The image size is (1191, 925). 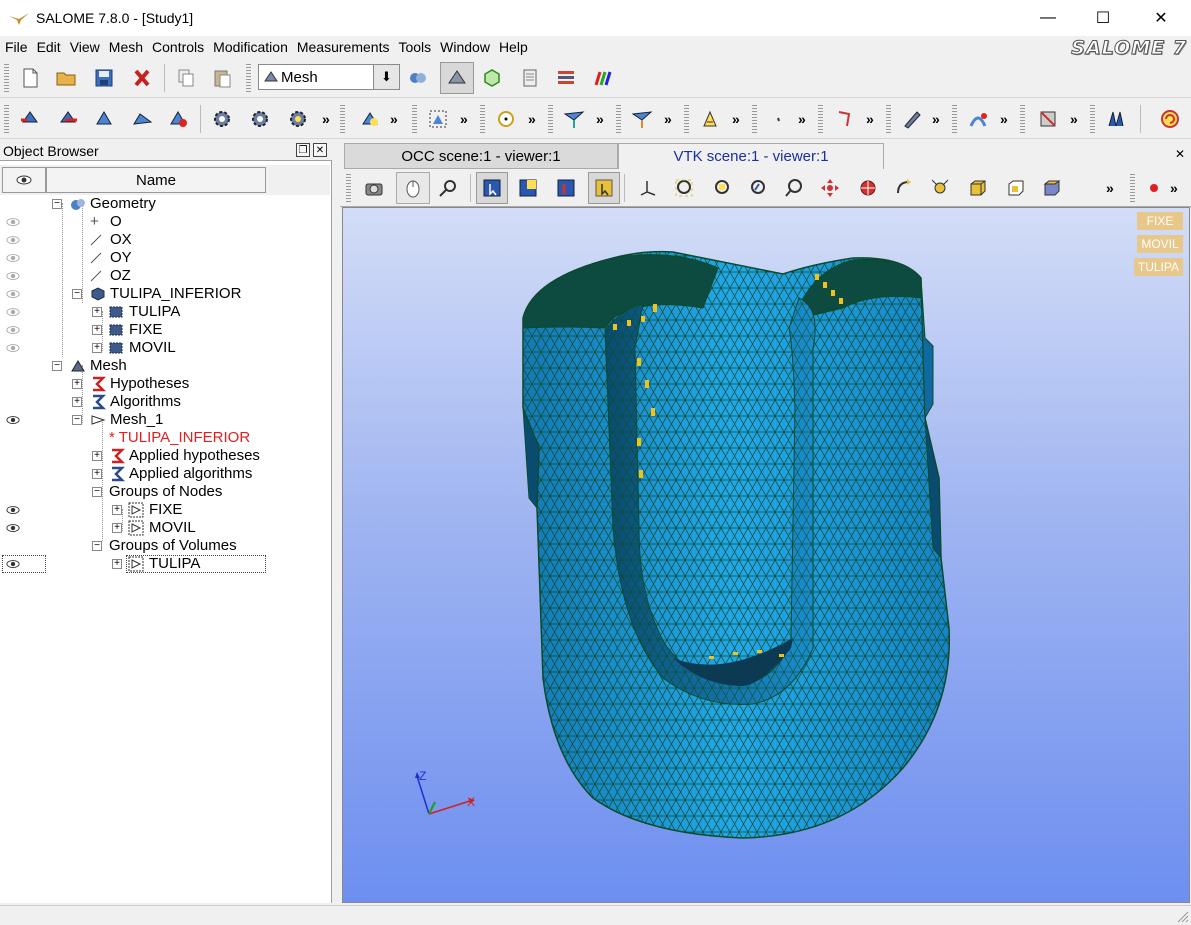 What do you see at coordinates (413, 188) in the screenshot?
I see `interaction-mode-icon` at bounding box center [413, 188].